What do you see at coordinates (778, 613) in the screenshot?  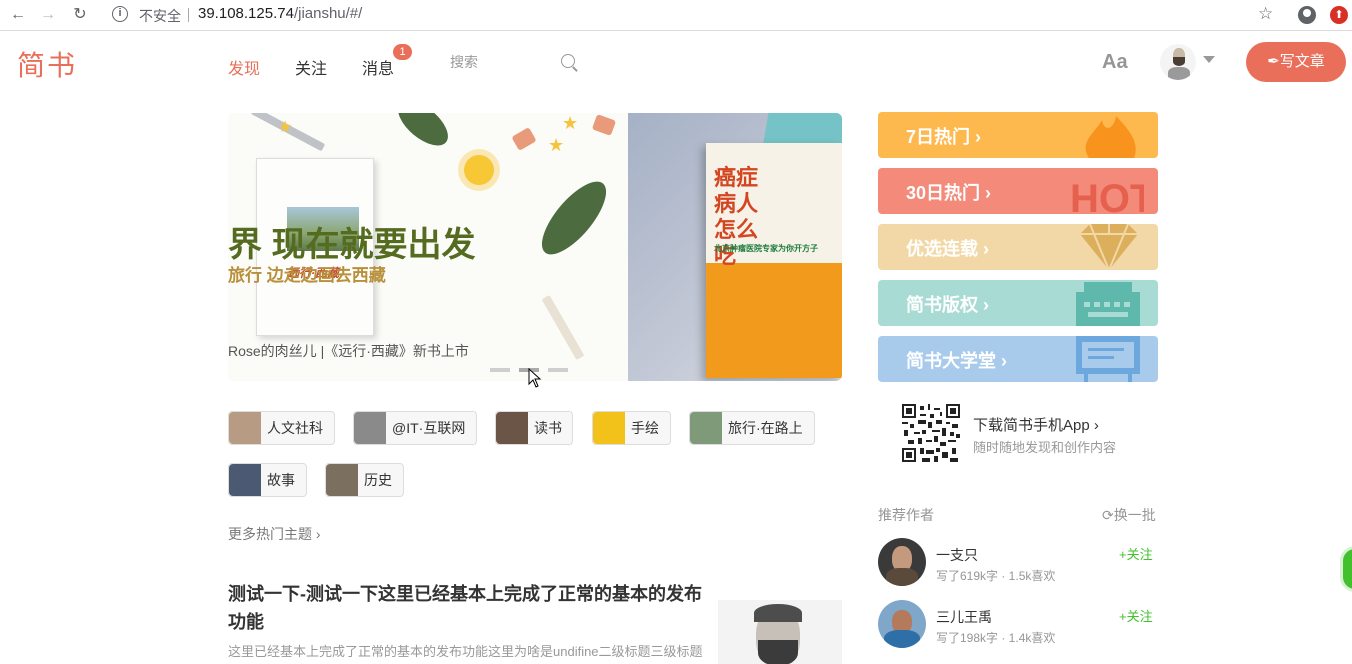 I see `portrait-hair` at bounding box center [778, 613].